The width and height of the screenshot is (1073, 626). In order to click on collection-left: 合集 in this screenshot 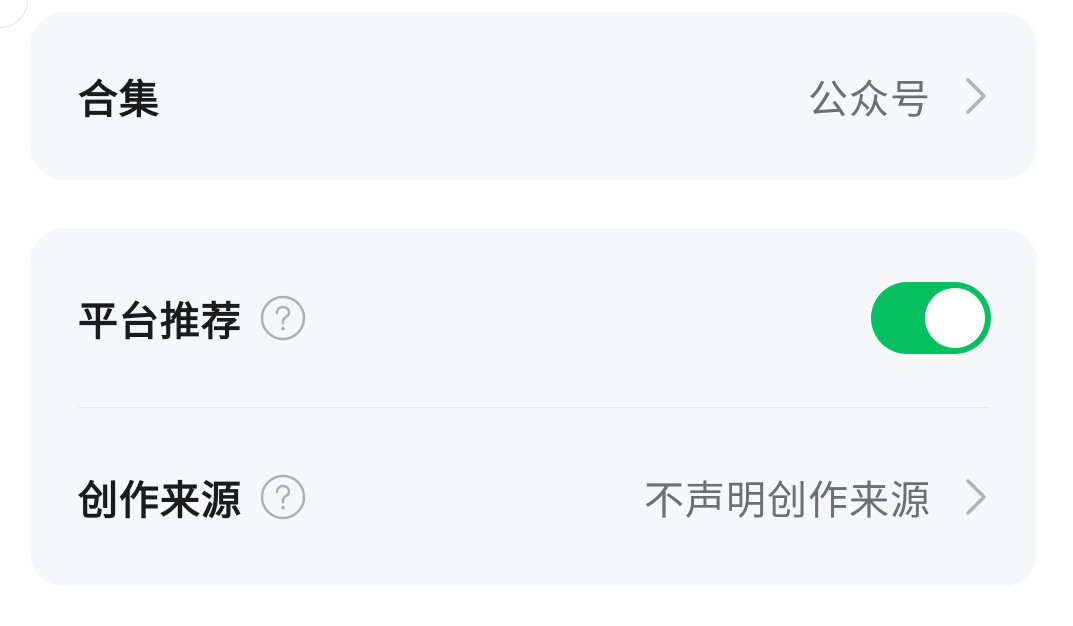, I will do `click(119, 96)`.